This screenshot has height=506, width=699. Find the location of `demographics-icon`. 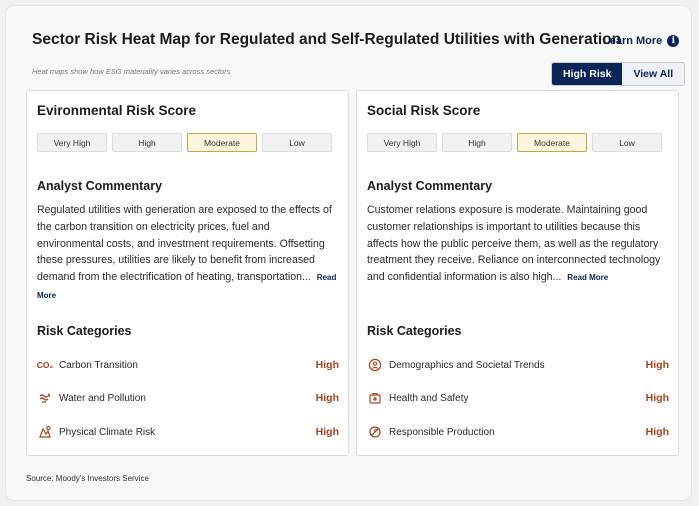

demographics-icon is located at coordinates (375, 365).